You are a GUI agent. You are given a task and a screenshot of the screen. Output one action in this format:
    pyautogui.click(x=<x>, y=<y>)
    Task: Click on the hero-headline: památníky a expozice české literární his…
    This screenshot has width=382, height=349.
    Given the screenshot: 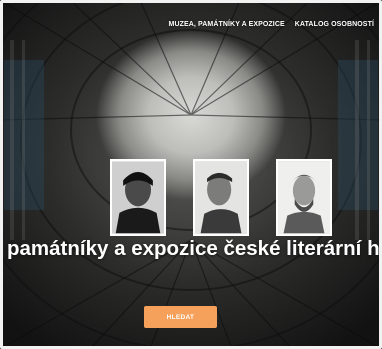 What is the action you would take?
    pyautogui.click(x=194, y=248)
    